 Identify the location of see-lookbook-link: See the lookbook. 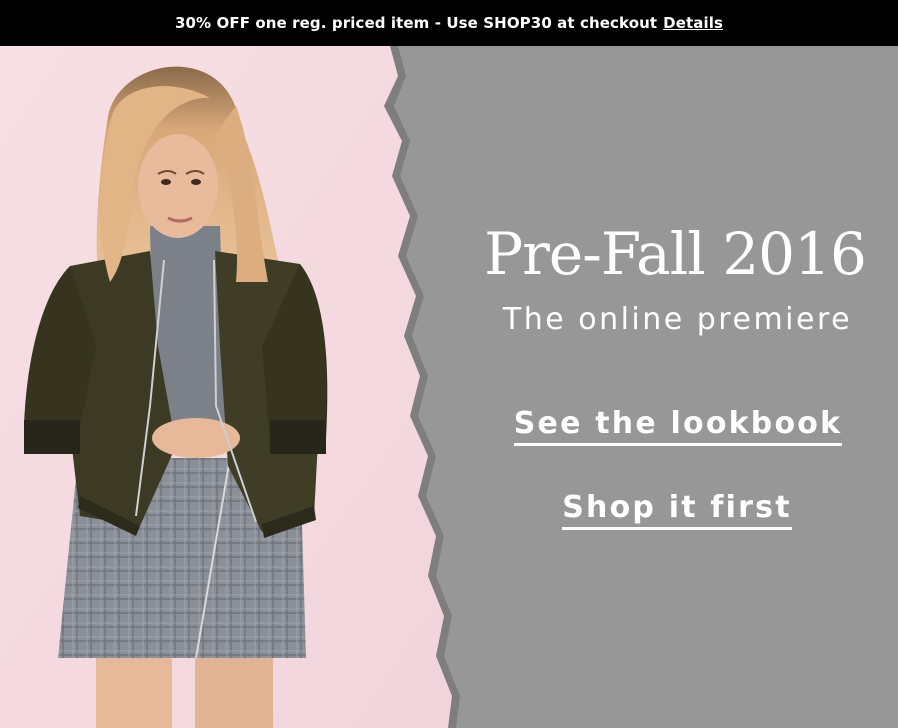
(678, 426).